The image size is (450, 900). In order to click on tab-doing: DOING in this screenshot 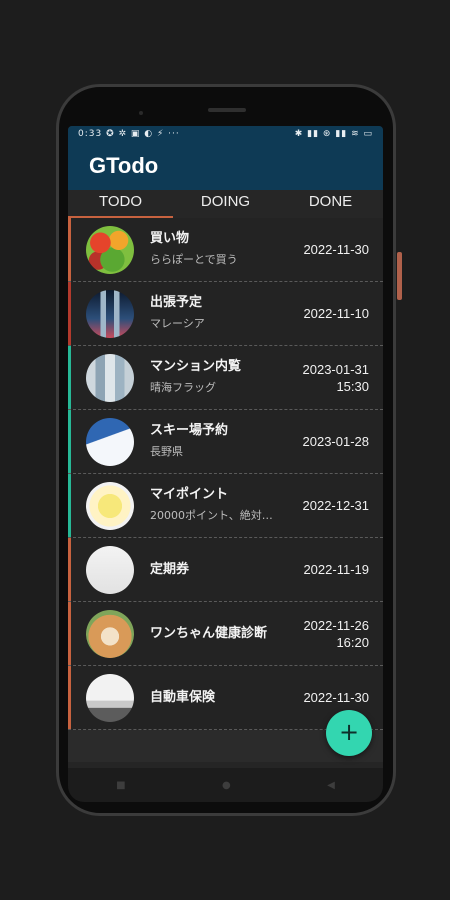, I will do `click(225, 204)`.